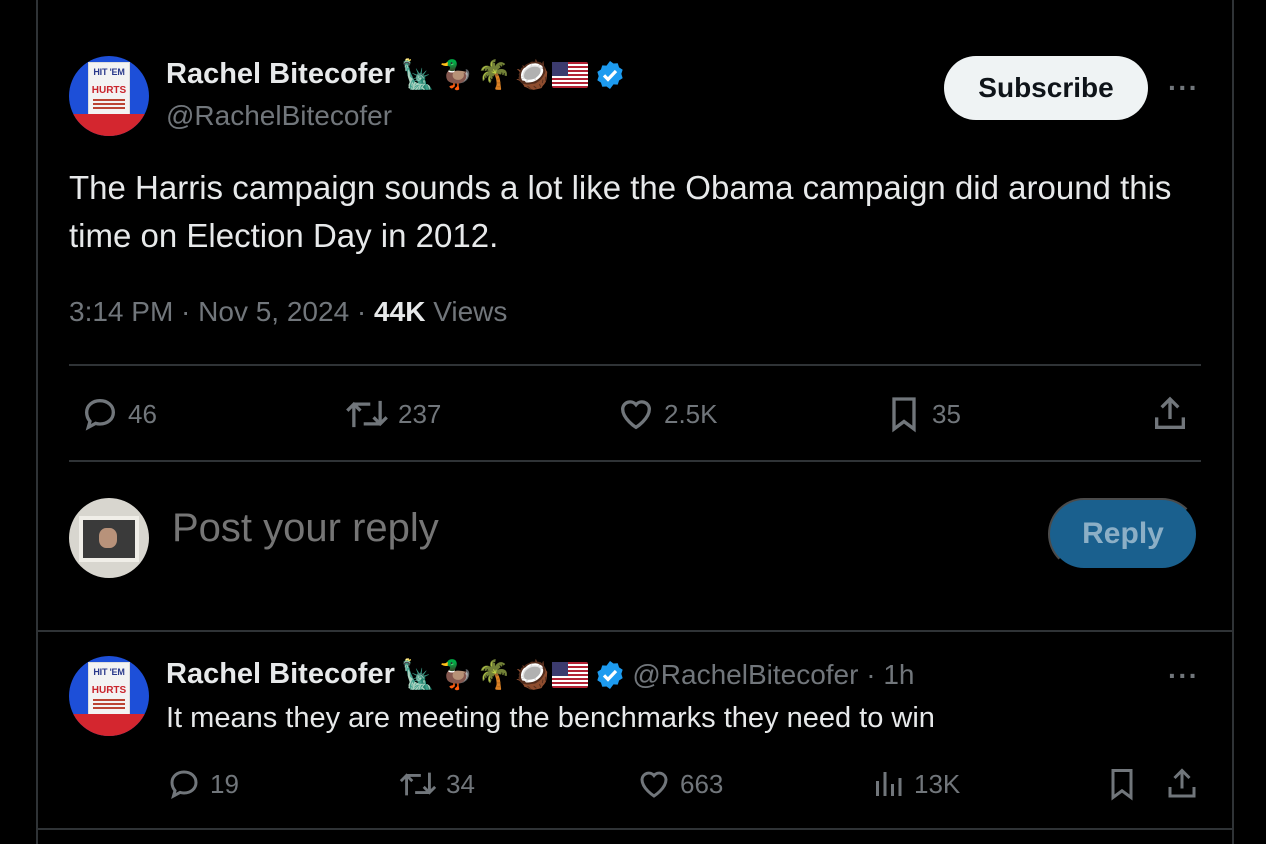 The height and width of the screenshot is (844, 1266). I want to click on reply-share-action, so click(1182, 784).